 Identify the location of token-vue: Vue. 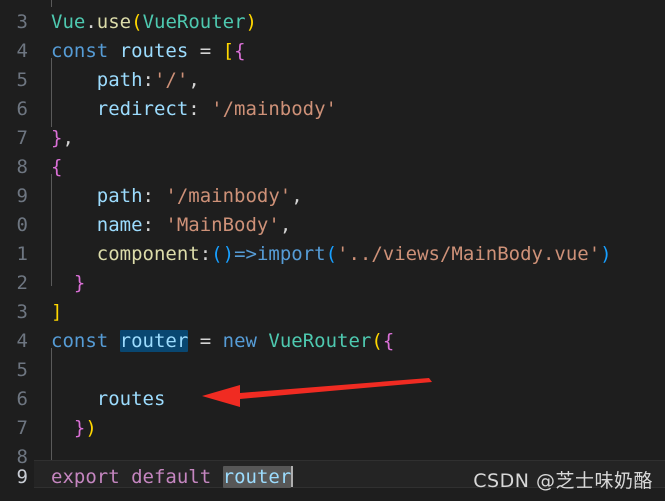
(68, 22).